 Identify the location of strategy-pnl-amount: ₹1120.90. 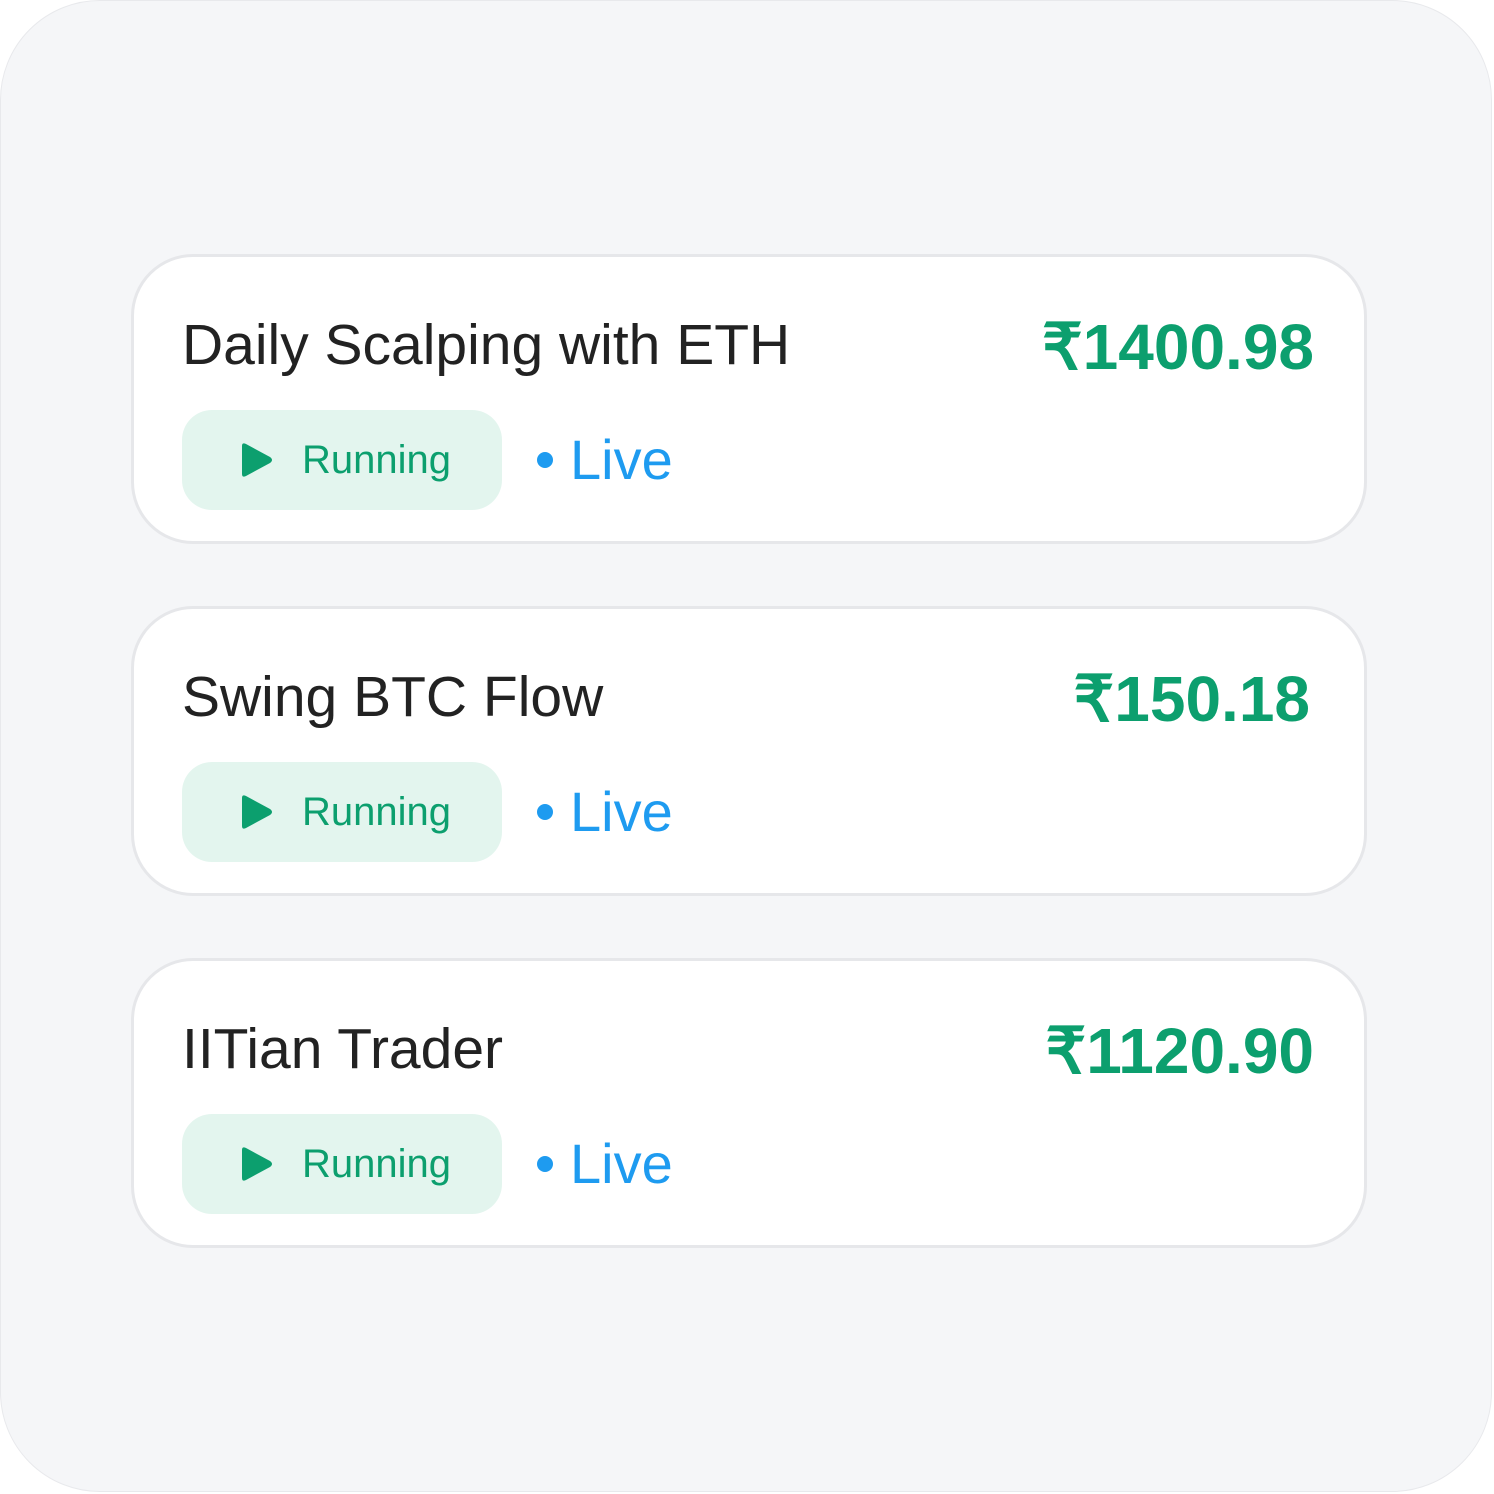
(1179, 1051).